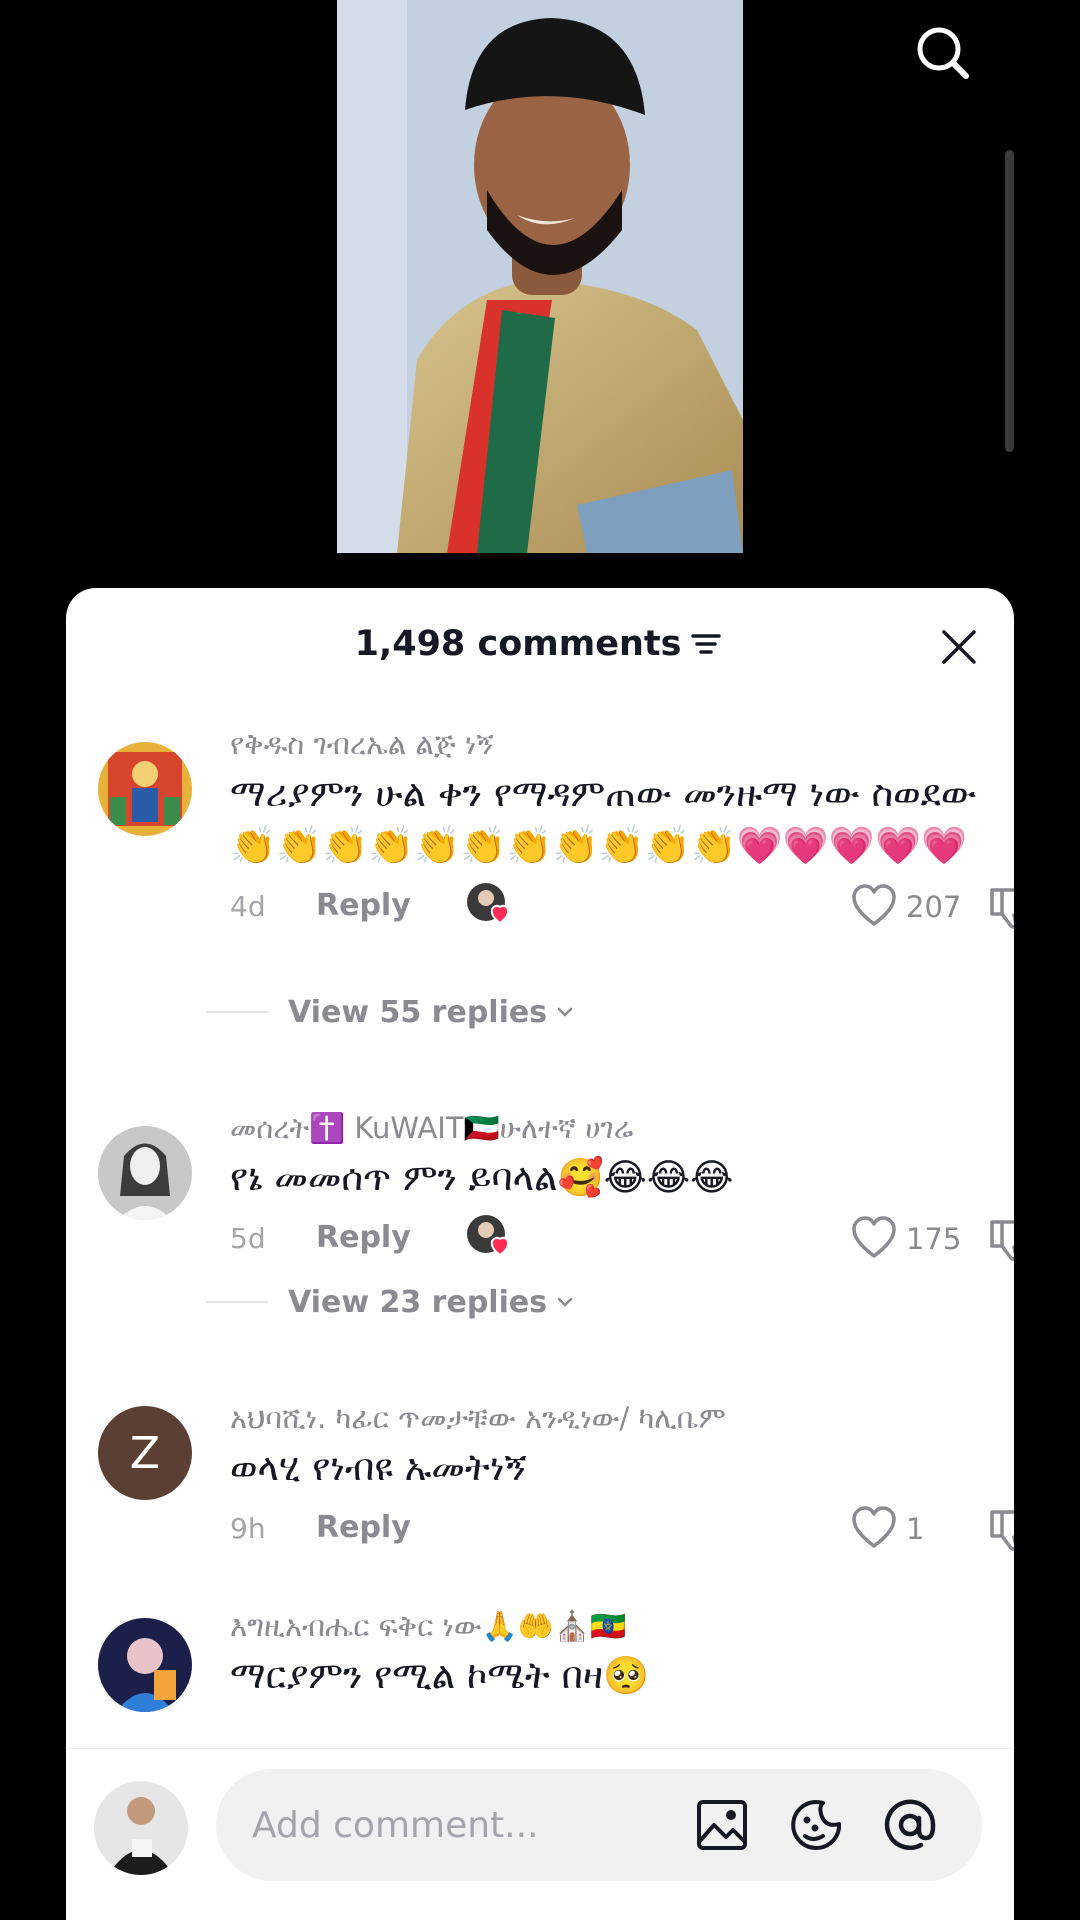 The width and height of the screenshot is (1080, 1920). What do you see at coordinates (607, 1418) in the screenshot?
I see `comment-username: አህባሺነ. ካፊር ጥመታቹው አንዲነው/ ካሊቤም` at bounding box center [607, 1418].